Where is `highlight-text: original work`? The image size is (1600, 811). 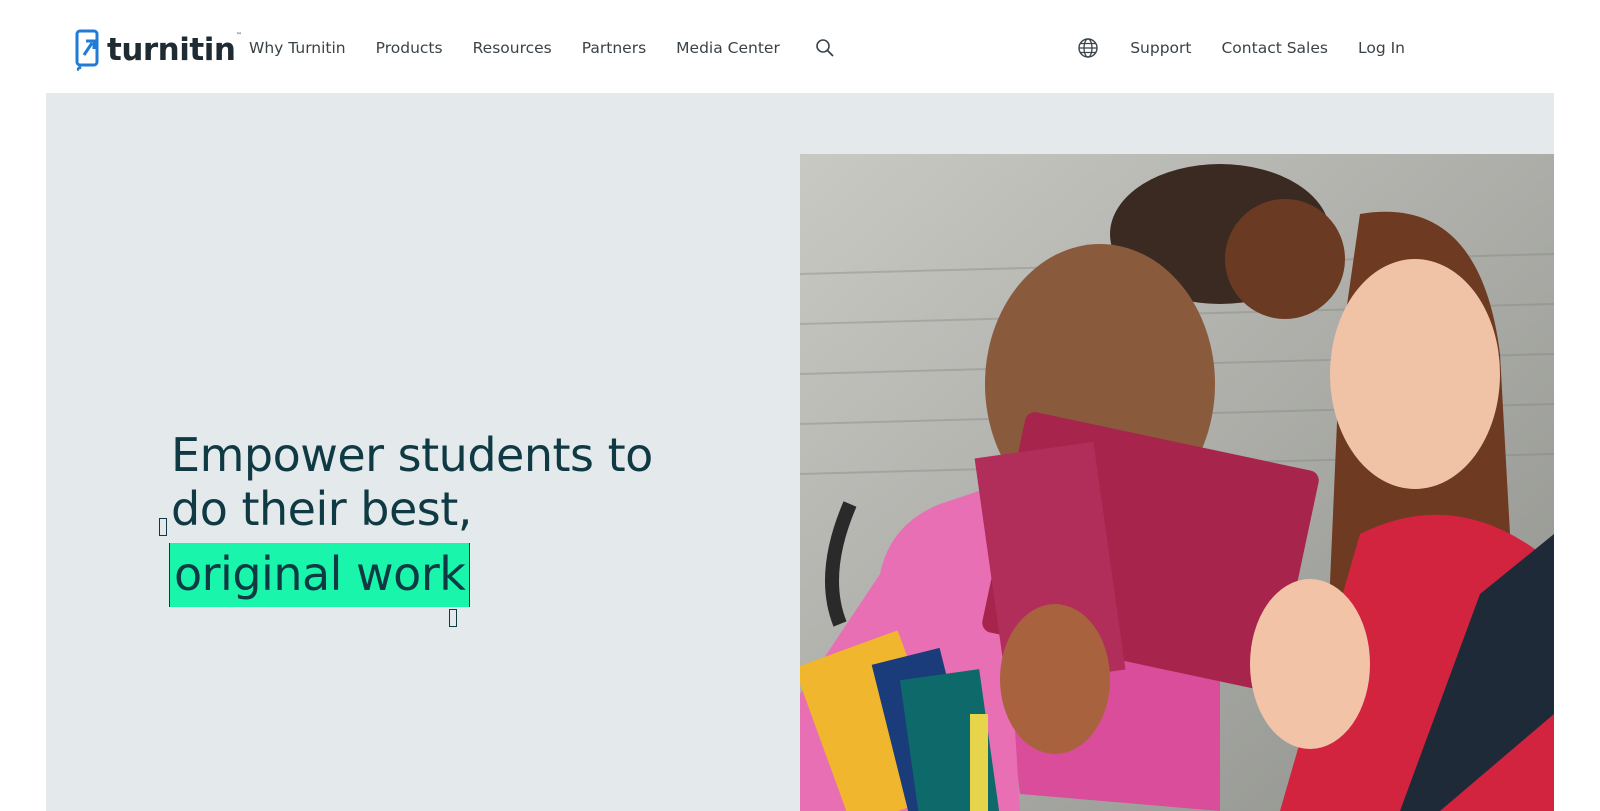
highlight-text: original work is located at coordinates (320, 574).